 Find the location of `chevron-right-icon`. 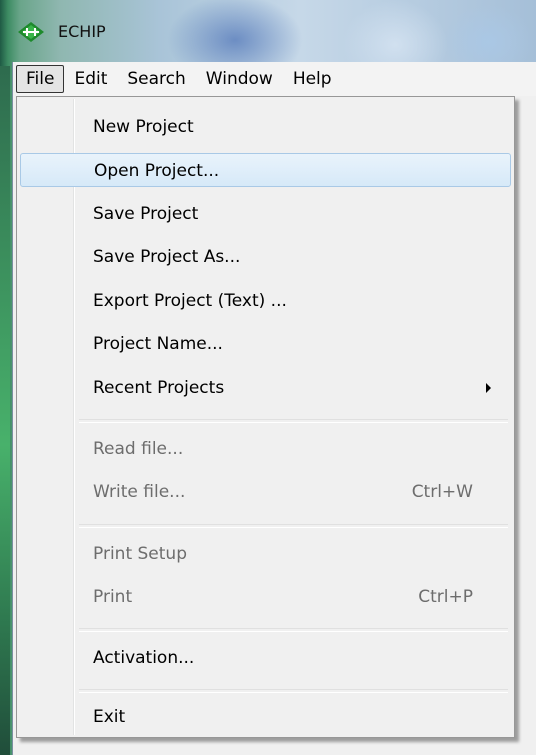

chevron-right-icon is located at coordinates (488, 388).